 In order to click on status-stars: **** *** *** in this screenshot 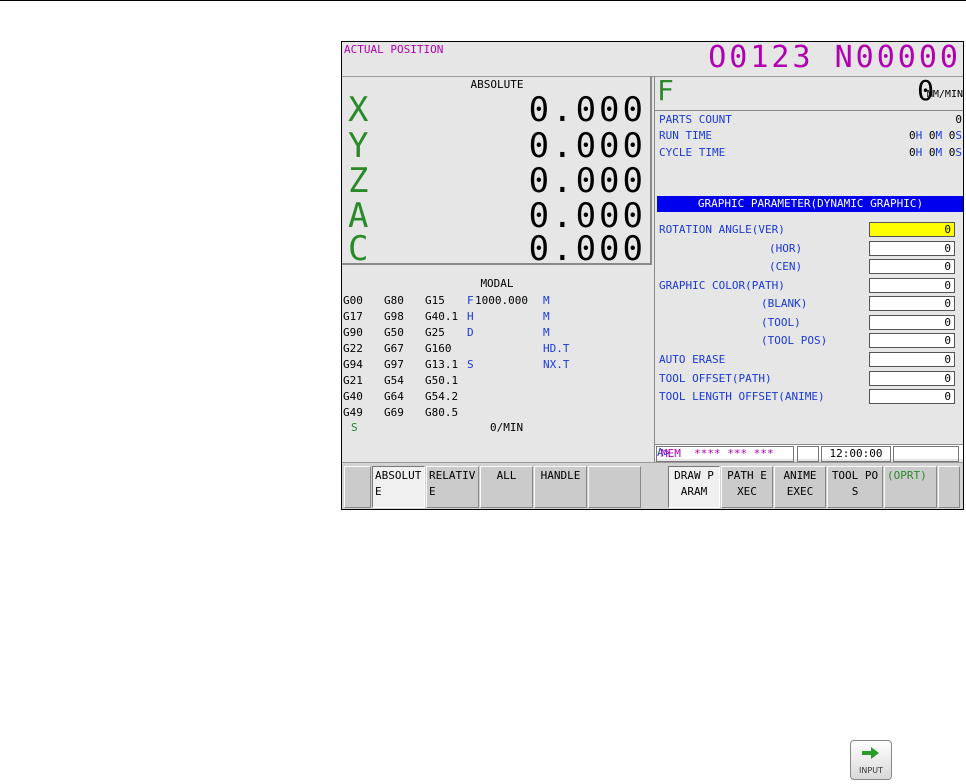, I will do `click(734, 453)`.